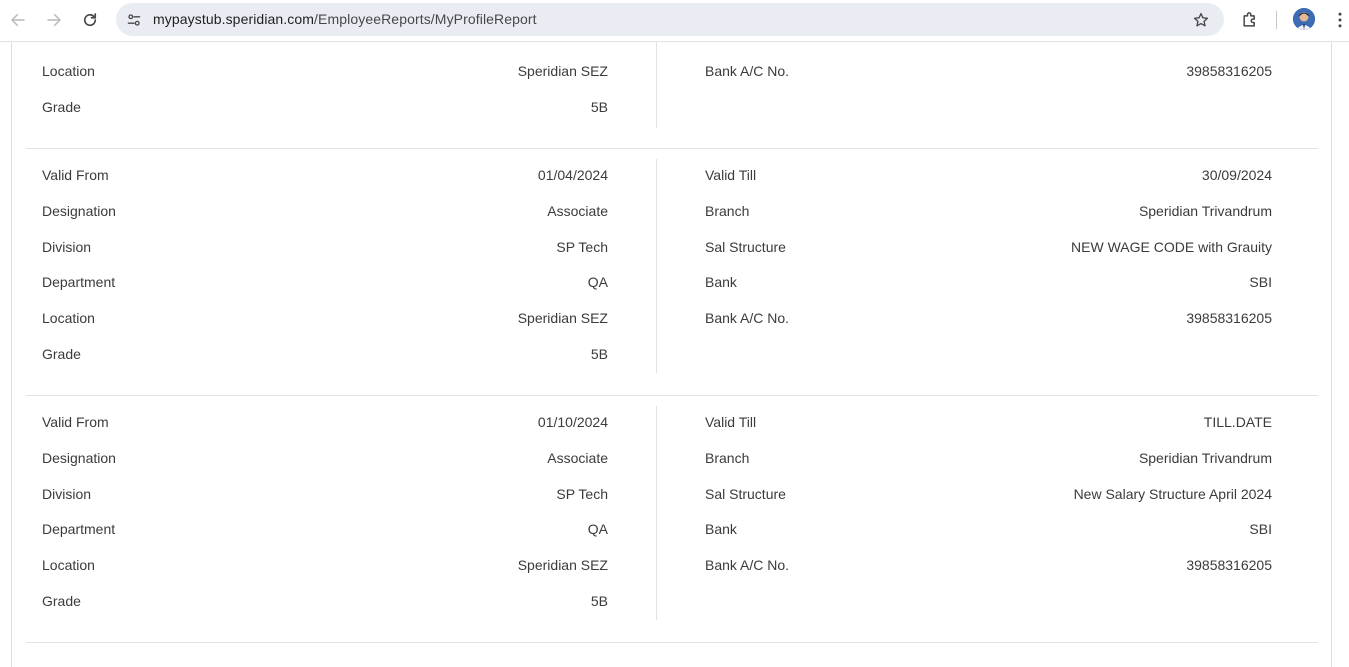 This screenshot has width=1349, height=667. I want to click on field-value: TILL.DATE, so click(1237, 422).